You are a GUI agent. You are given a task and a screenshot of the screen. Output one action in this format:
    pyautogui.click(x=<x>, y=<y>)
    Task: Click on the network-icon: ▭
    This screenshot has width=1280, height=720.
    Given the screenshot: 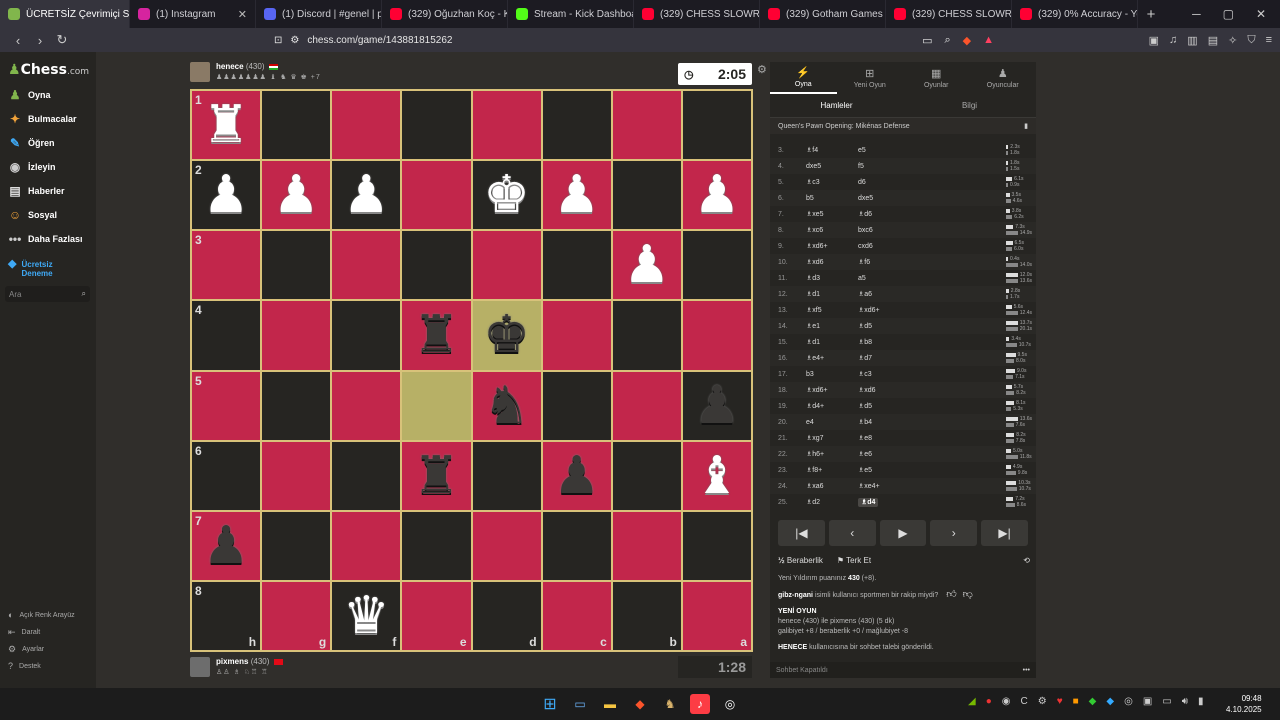 What is the action you would take?
    pyautogui.click(x=1166, y=701)
    